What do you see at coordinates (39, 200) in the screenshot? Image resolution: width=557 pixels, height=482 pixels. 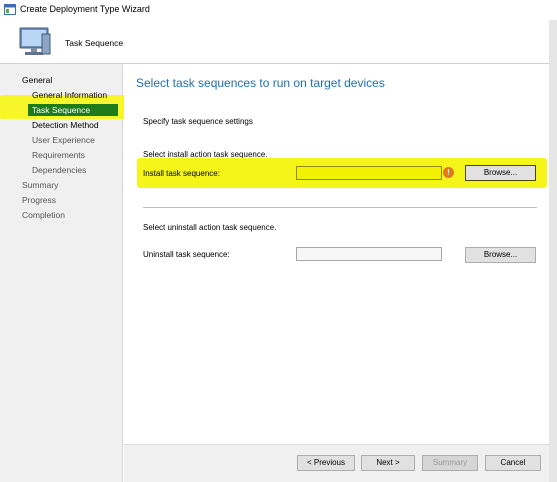 I see `nav-item-progress: Progress` at bounding box center [39, 200].